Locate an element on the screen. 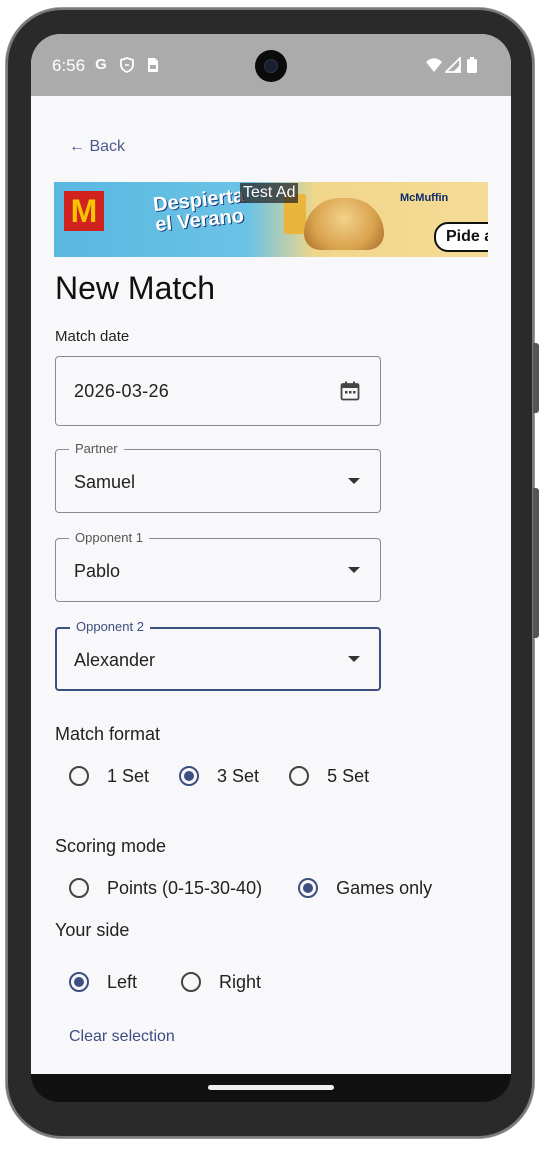 The width and height of the screenshot is (547, 1150). opponent2-select: Opponent 2 Alexander is located at coordinates (218, 655).